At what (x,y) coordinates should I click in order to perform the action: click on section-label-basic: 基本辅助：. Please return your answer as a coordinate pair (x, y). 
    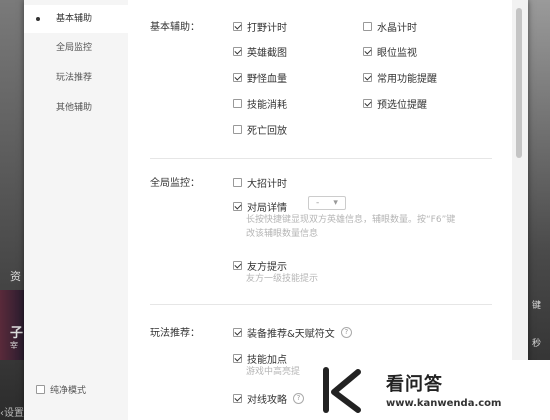
    Looking at the image, I should click on (175, 27).